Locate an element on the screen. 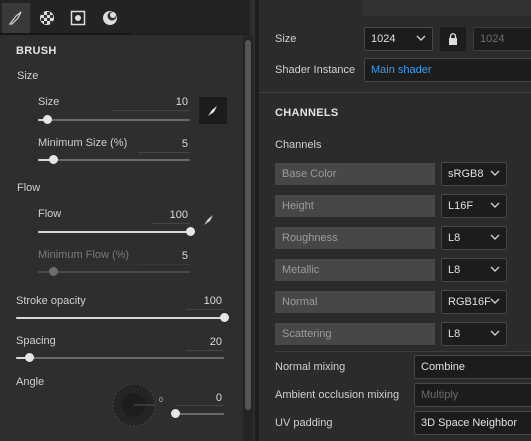 This screenshot has height=441, width=531. size-pen-pressure-button is located at coordinates (213, 110).